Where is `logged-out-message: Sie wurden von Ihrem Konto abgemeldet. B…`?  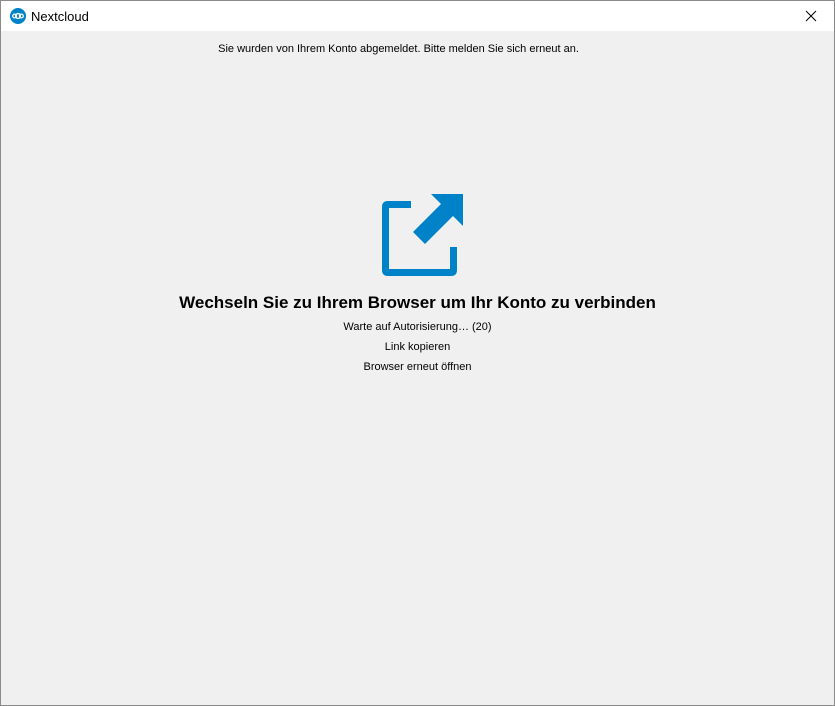 logged-out-message: Sie wurden von Ihrem Konto abgemeldet. B… is located at coordinates (398, 49).